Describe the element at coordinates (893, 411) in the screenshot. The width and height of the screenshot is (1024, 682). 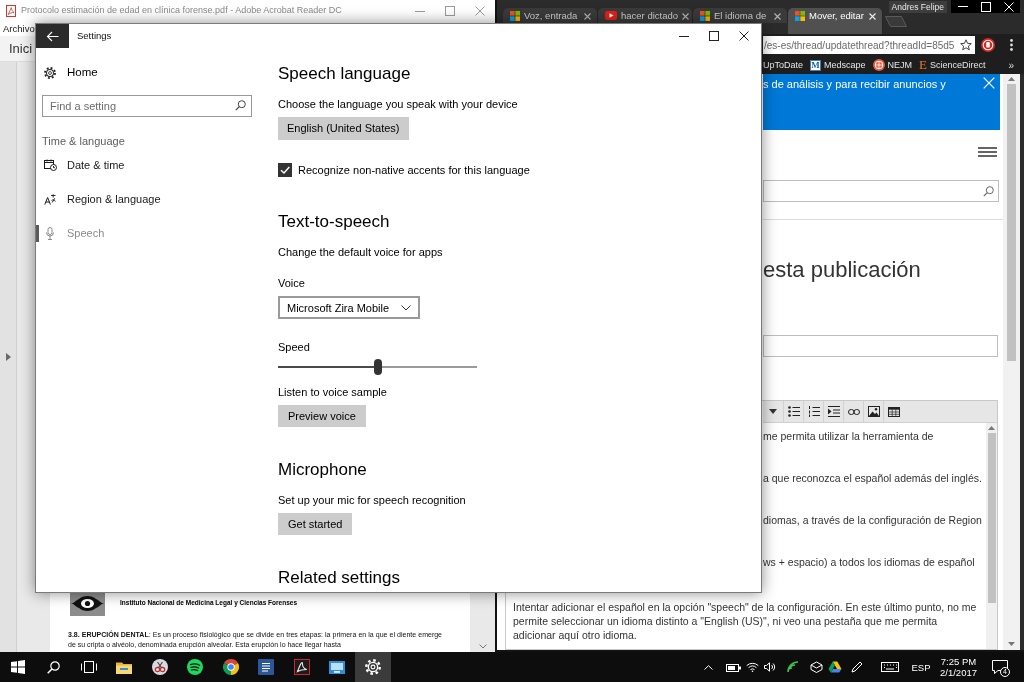
I see `table-icon` at that location.